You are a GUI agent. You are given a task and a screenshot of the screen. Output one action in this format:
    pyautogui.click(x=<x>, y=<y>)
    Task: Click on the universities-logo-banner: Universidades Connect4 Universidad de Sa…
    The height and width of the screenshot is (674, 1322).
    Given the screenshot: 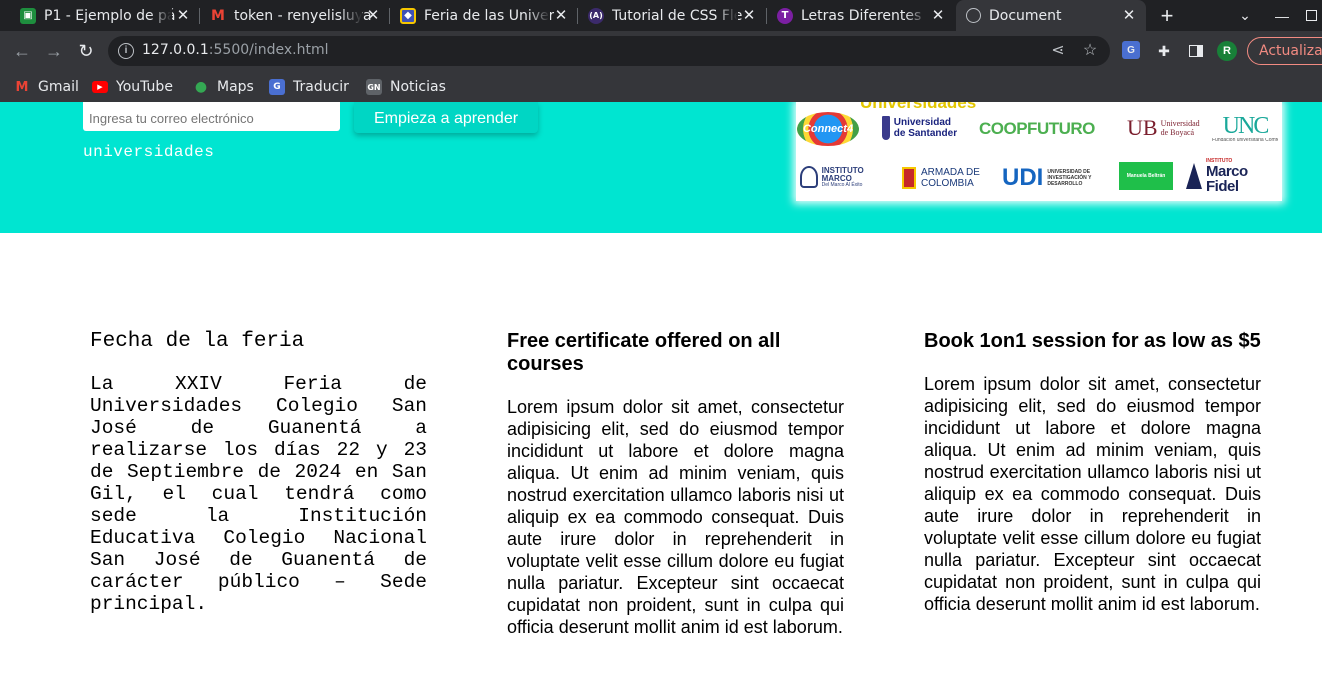 What is the action you would take?
    pyautogui.click(x=1039, y=151)
    